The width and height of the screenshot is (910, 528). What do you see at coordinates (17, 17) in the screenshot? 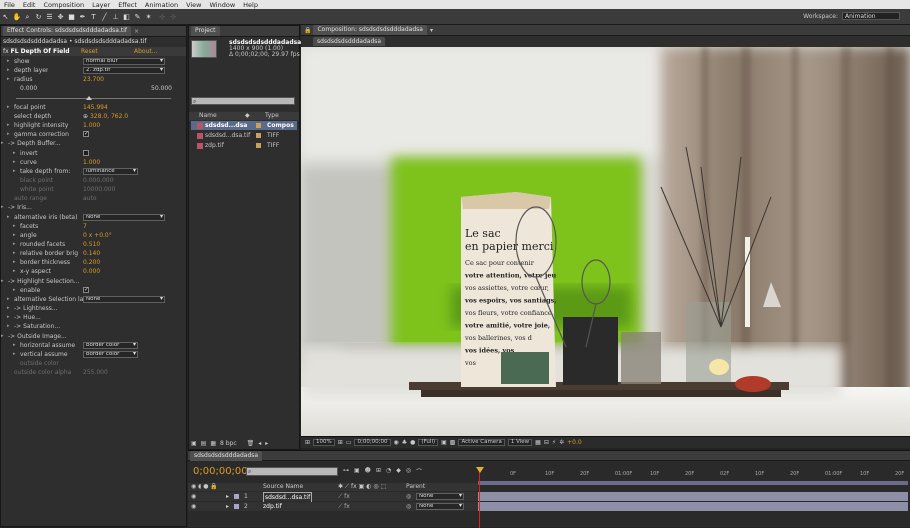
I see `hand-tool-icon: ✋` at bounding box center [17, 17].